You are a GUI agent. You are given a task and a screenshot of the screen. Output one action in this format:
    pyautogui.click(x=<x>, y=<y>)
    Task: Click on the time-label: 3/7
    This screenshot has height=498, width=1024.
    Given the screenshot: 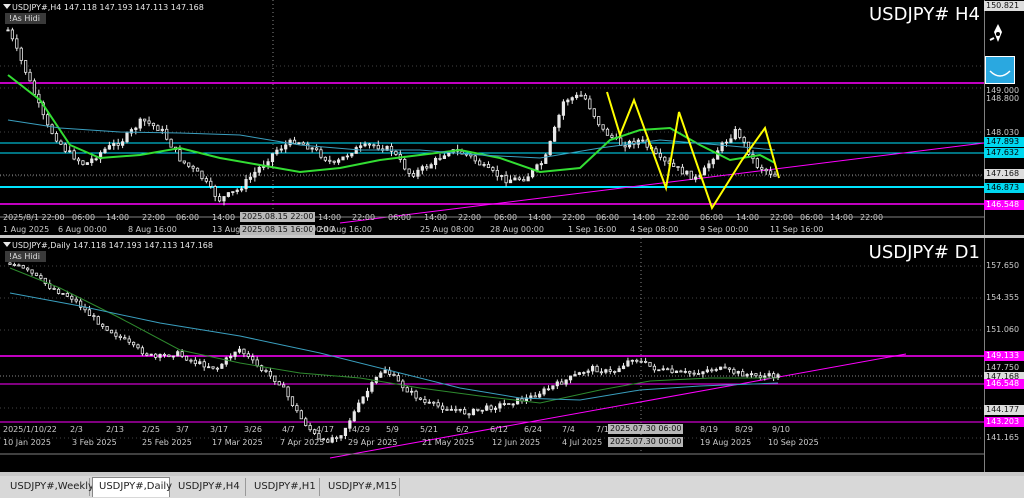 What is the action you would take?
    pyautogui.click(x=182, y=429)
    